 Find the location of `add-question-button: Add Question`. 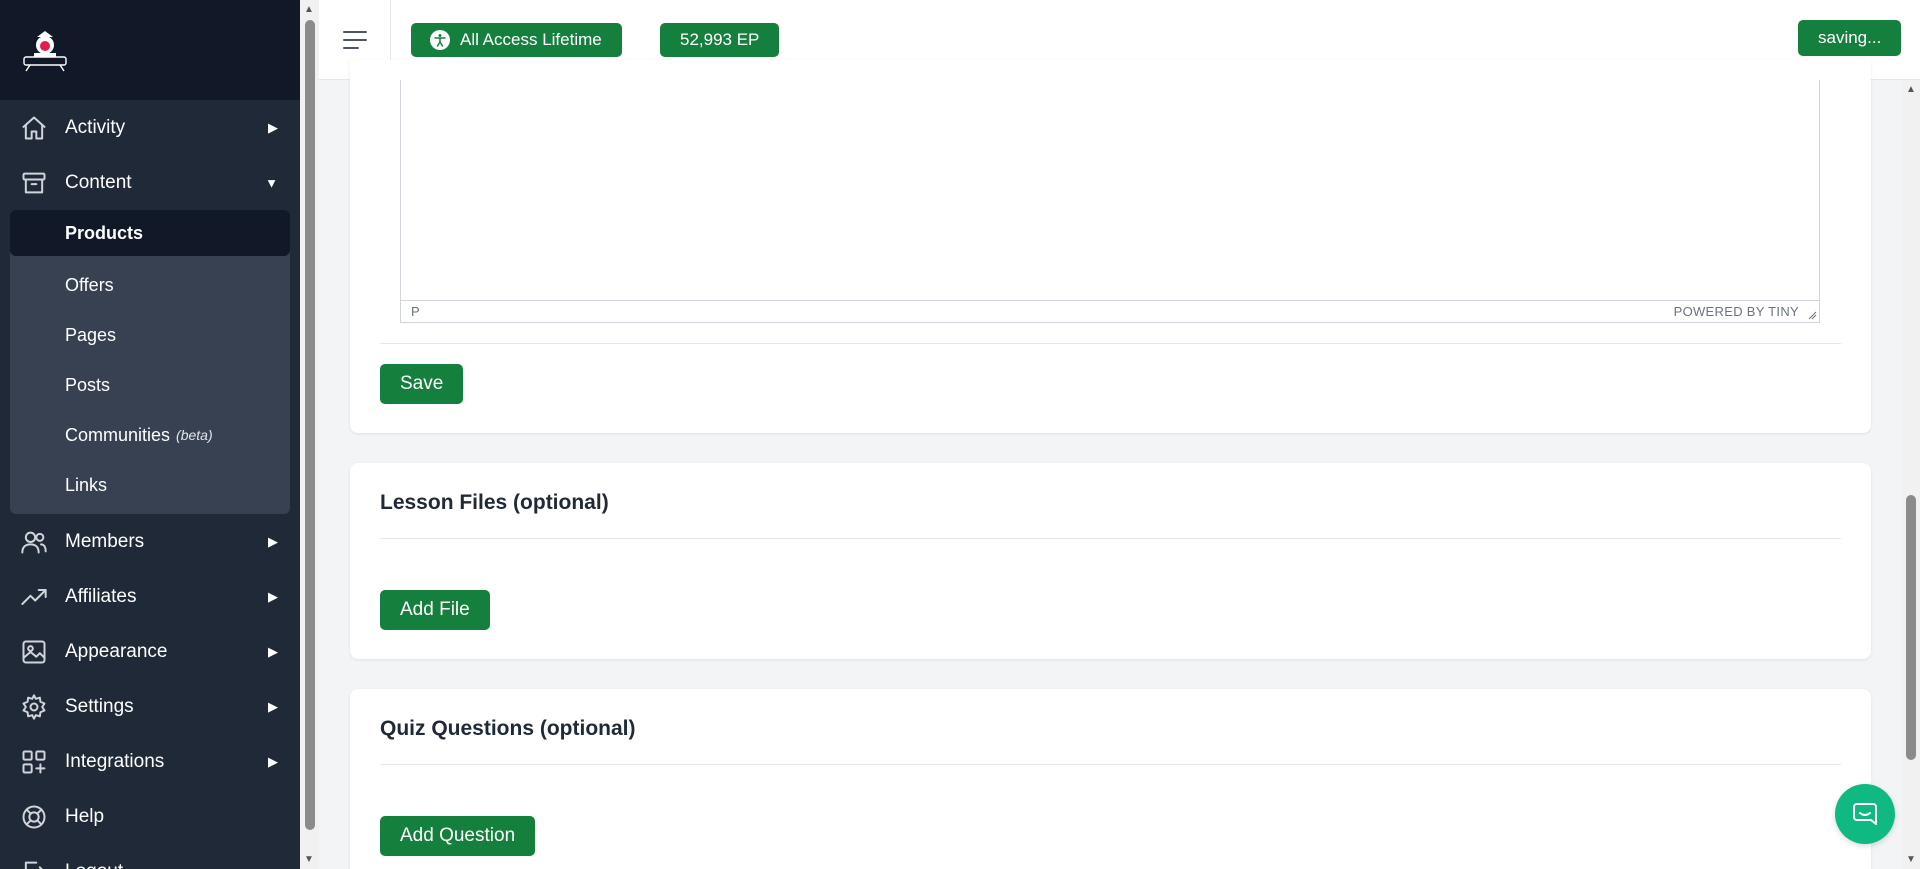

add-question-button: Add Question is located at coordinates (458, 836).